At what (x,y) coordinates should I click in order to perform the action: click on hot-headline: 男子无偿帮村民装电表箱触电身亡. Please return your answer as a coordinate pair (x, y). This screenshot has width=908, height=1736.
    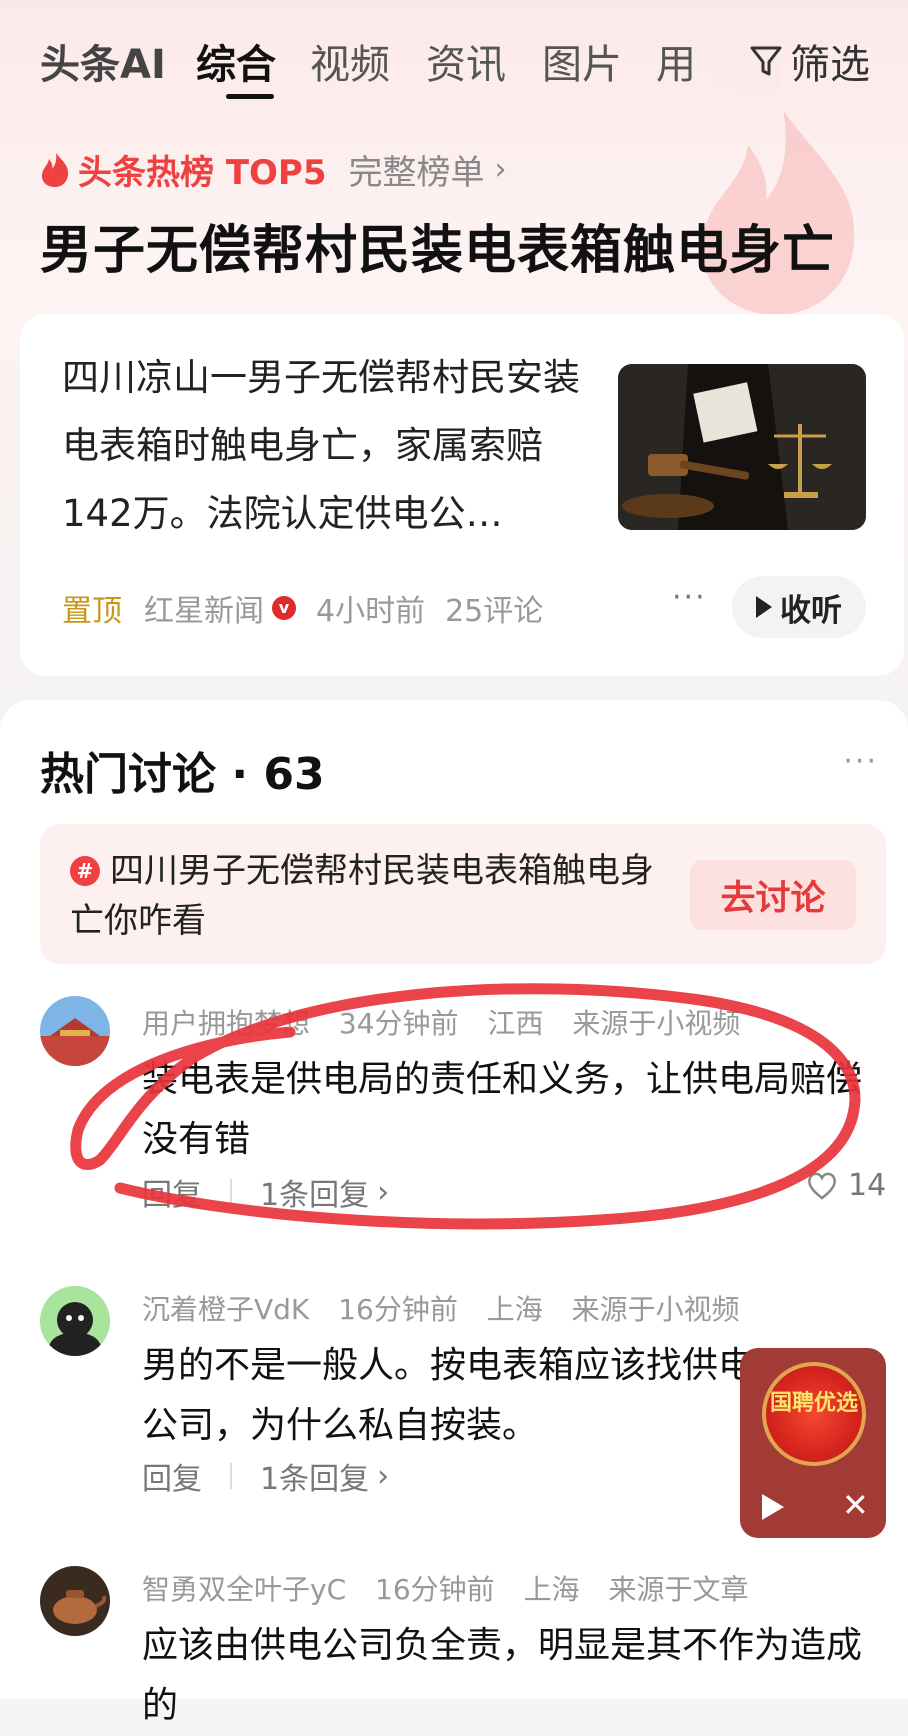
    Looking at the image, I should click on (437, 245).